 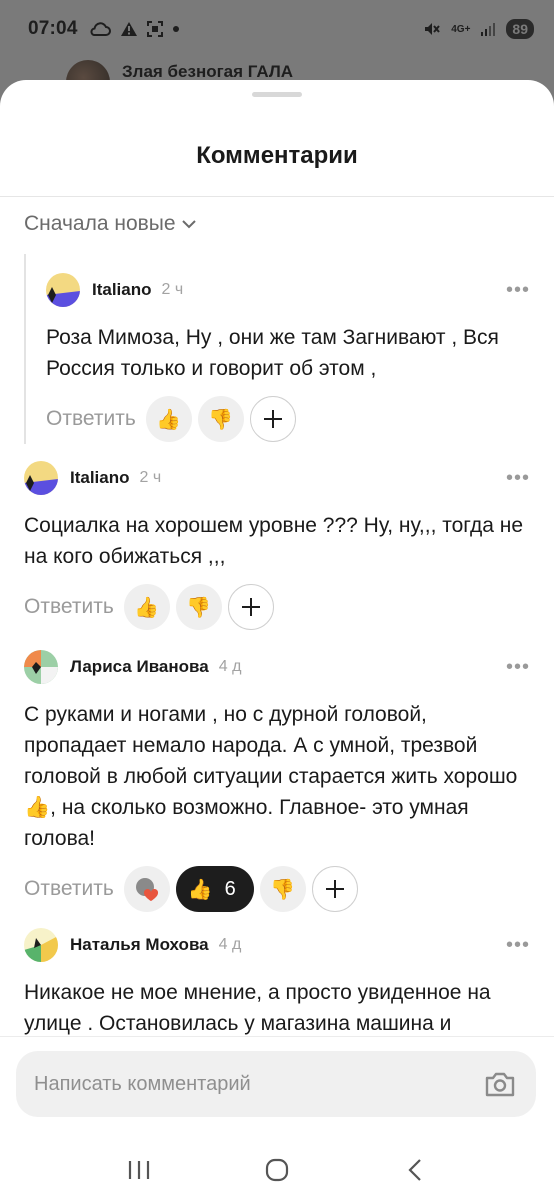 I want to click on status-bar: 07:04 4G+ 89, so click(x=277, y=29).